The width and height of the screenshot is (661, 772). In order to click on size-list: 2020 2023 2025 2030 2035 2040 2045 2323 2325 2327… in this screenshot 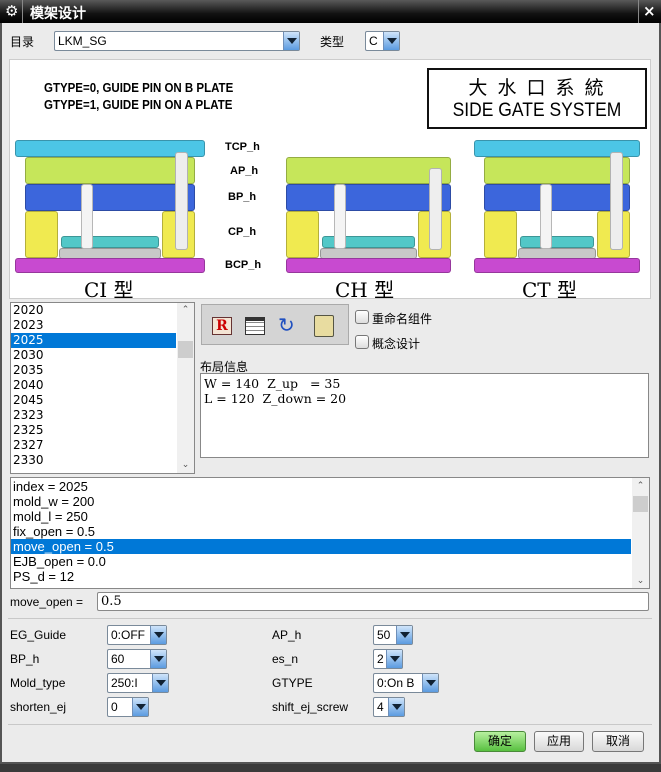, I will do `click(102, 388)`.